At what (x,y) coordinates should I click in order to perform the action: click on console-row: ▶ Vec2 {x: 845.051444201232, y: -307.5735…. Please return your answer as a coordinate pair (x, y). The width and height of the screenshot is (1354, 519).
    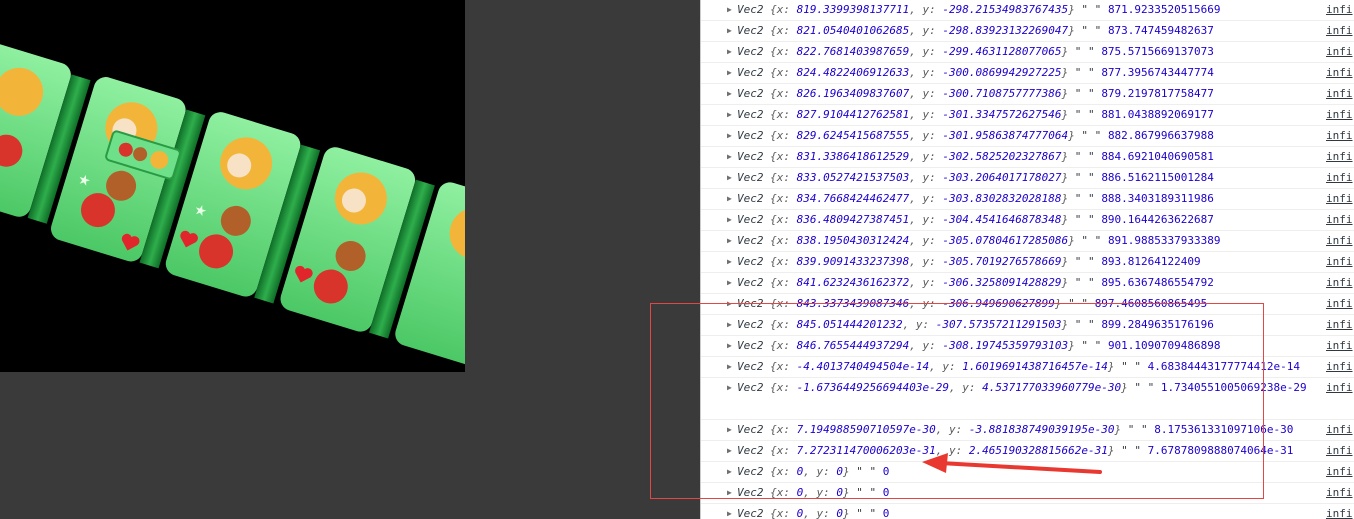
    Looking at the image, I should click on (1027, 325).